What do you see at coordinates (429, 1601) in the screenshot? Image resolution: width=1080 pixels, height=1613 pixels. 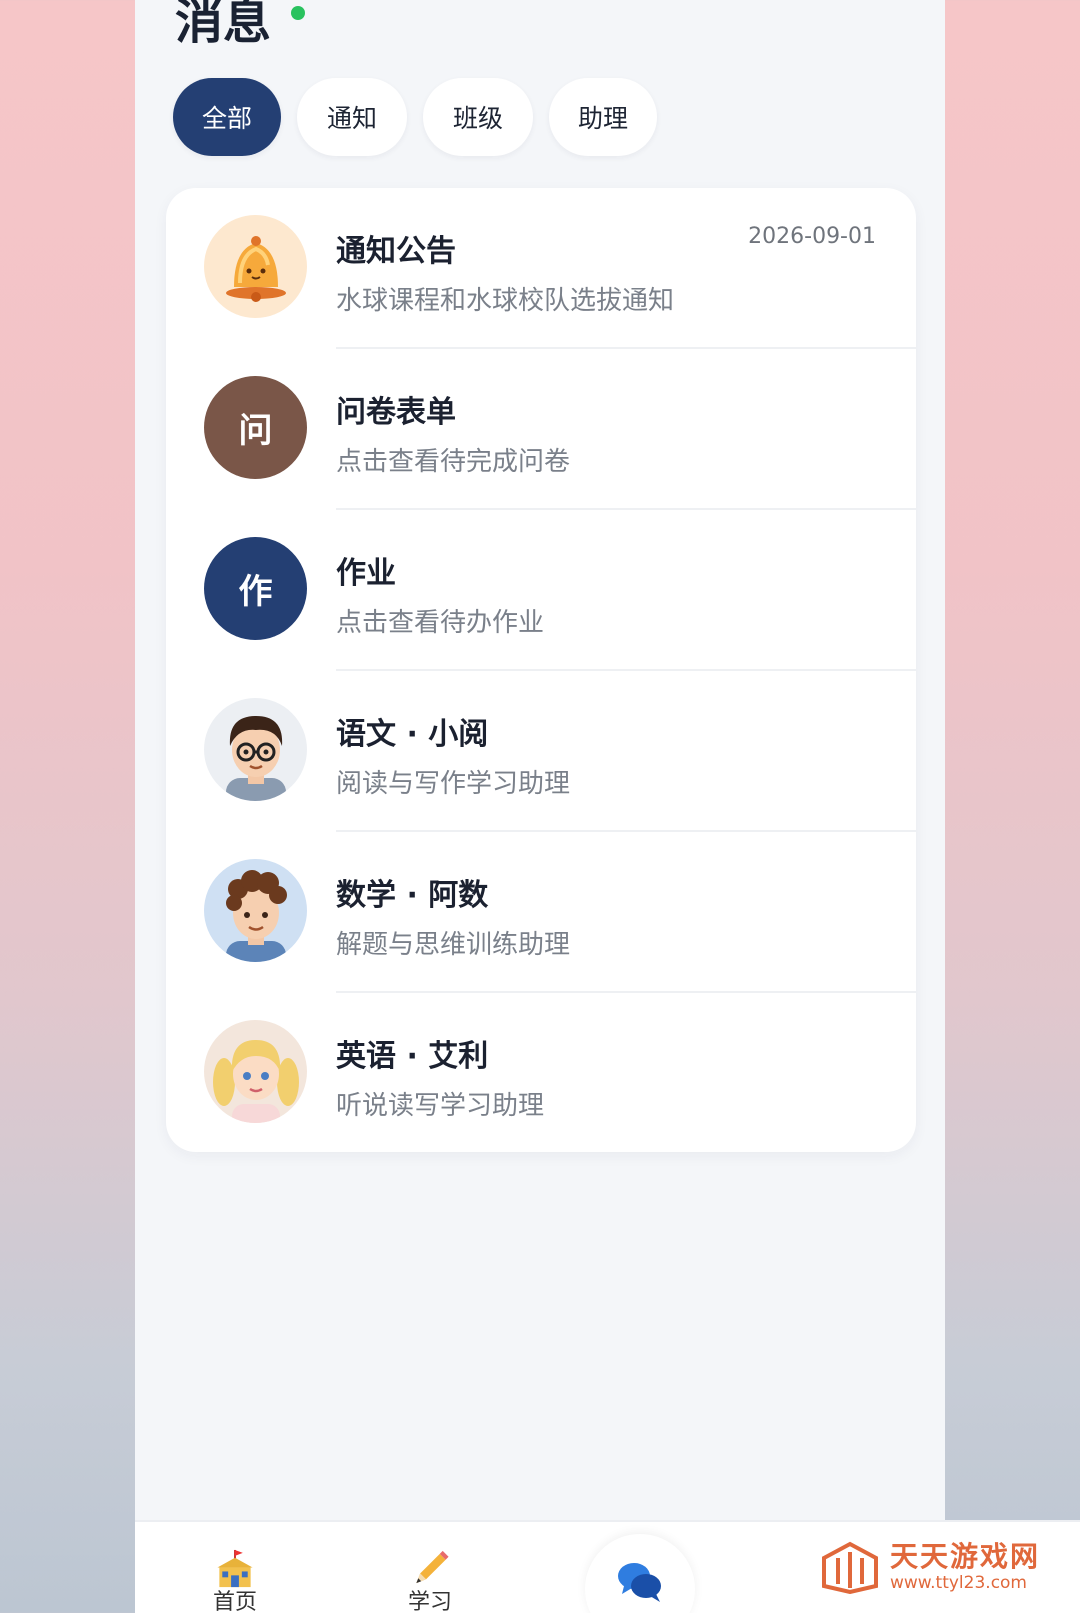 I see `nav-label: 学习` at bounding box center [429, 1601].